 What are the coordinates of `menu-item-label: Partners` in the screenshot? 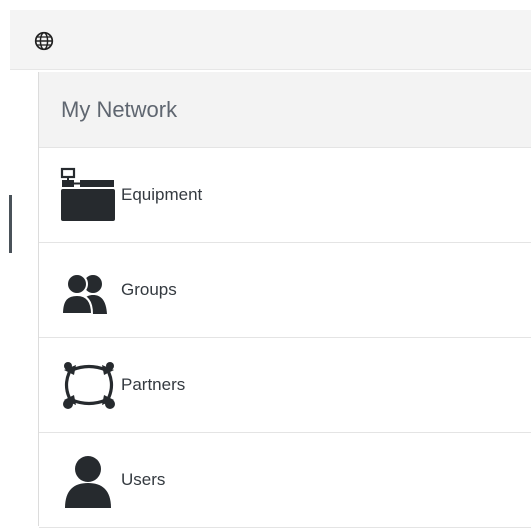 It's located at (153, 384).